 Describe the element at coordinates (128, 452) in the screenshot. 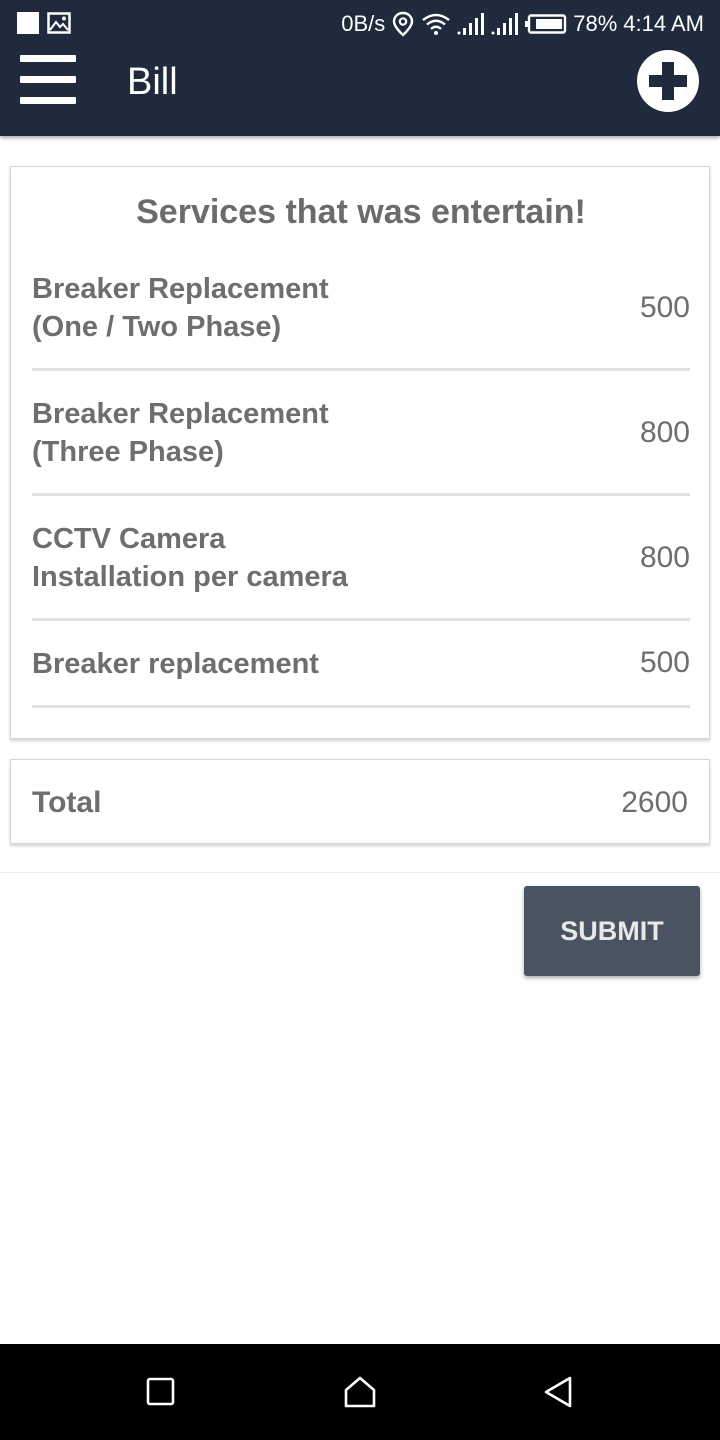

I see `service-name-line2: (Three Phase)` at that location.